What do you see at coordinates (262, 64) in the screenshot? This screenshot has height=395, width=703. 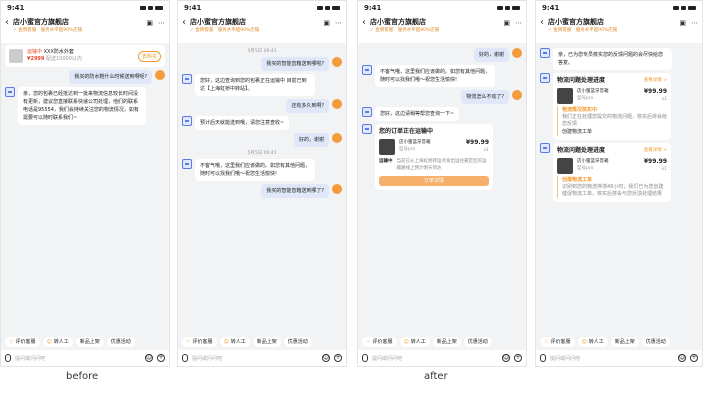 I see `message-row: 我买的智能音箱送到哪啦?` at bounding box center [262, 64].